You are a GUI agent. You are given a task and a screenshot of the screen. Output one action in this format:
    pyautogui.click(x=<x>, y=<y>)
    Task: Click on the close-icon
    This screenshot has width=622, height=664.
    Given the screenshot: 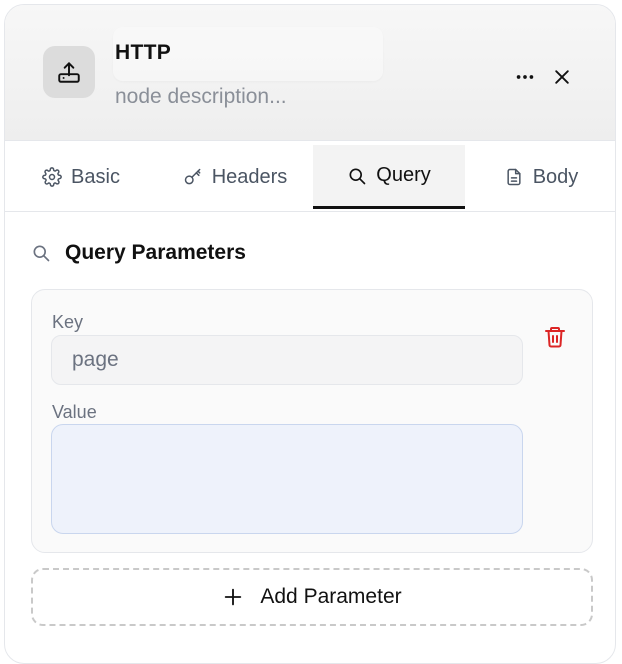 What is the action you would take?
    pyautogui.click(x=562, y=77)
    